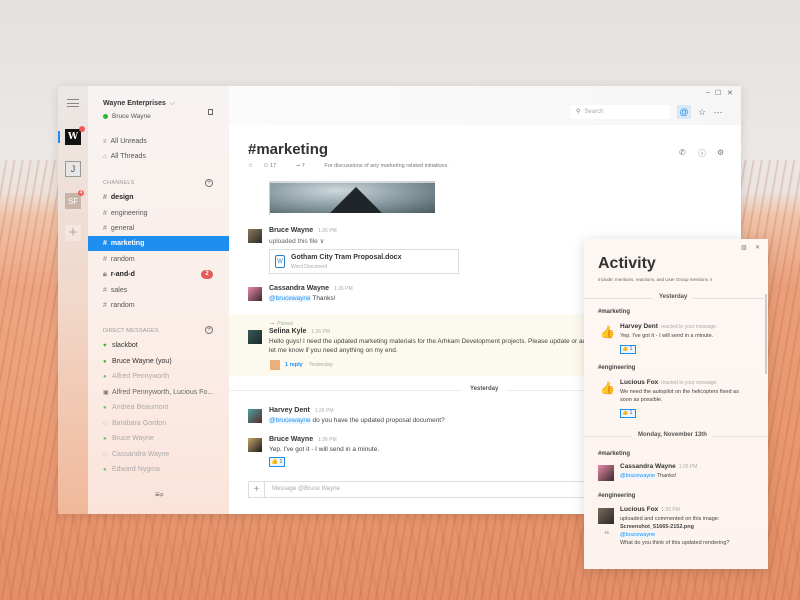 The image size is (800, 600). What do you see at coordinates (73, 169) in the screenshot?
I see `team-justice-league: J` at bounding box center [73, 169].